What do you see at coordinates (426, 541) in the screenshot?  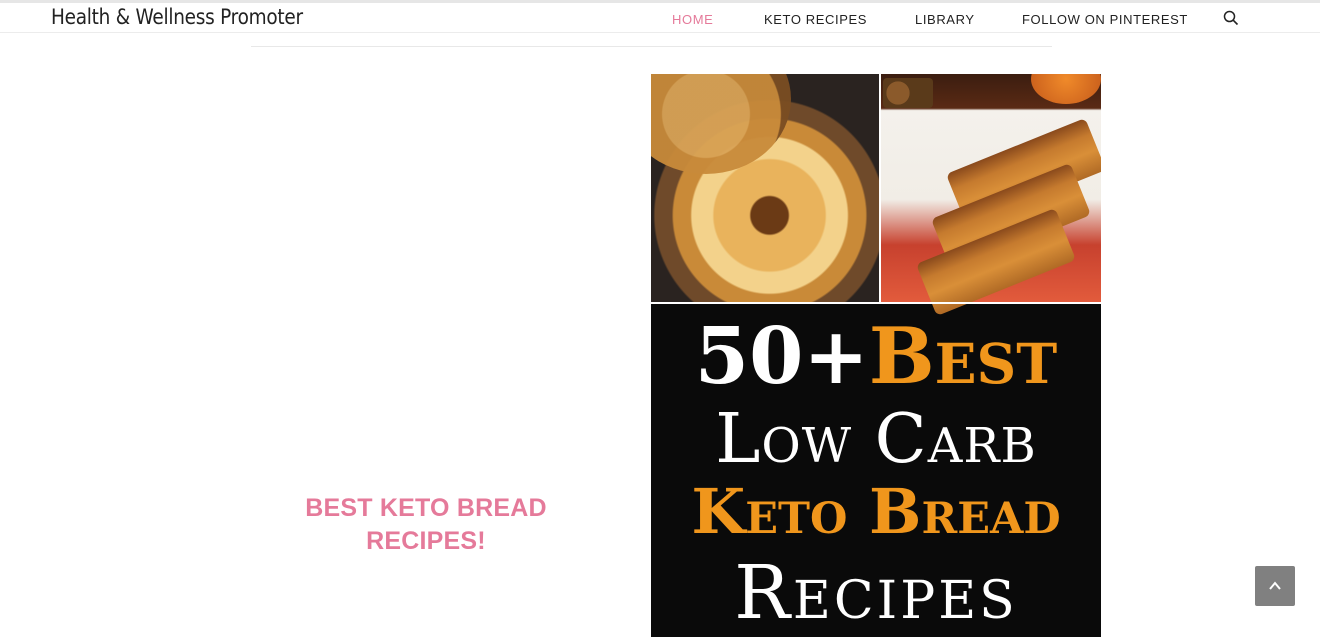 I see `promo-heading-line2: RECIPES!` at bounding box center [426, 541].